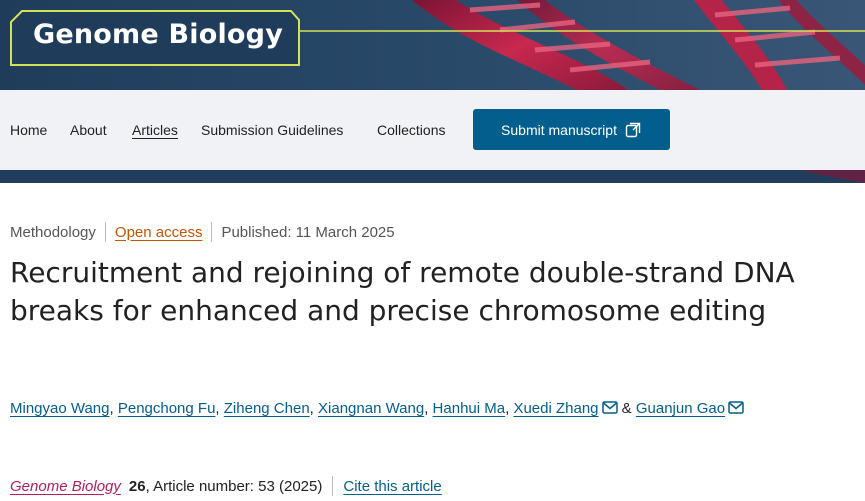  Describe the element at coordinates (267, 408) in the screenshot. I see `author-link: Ziheng Chen` at that location.